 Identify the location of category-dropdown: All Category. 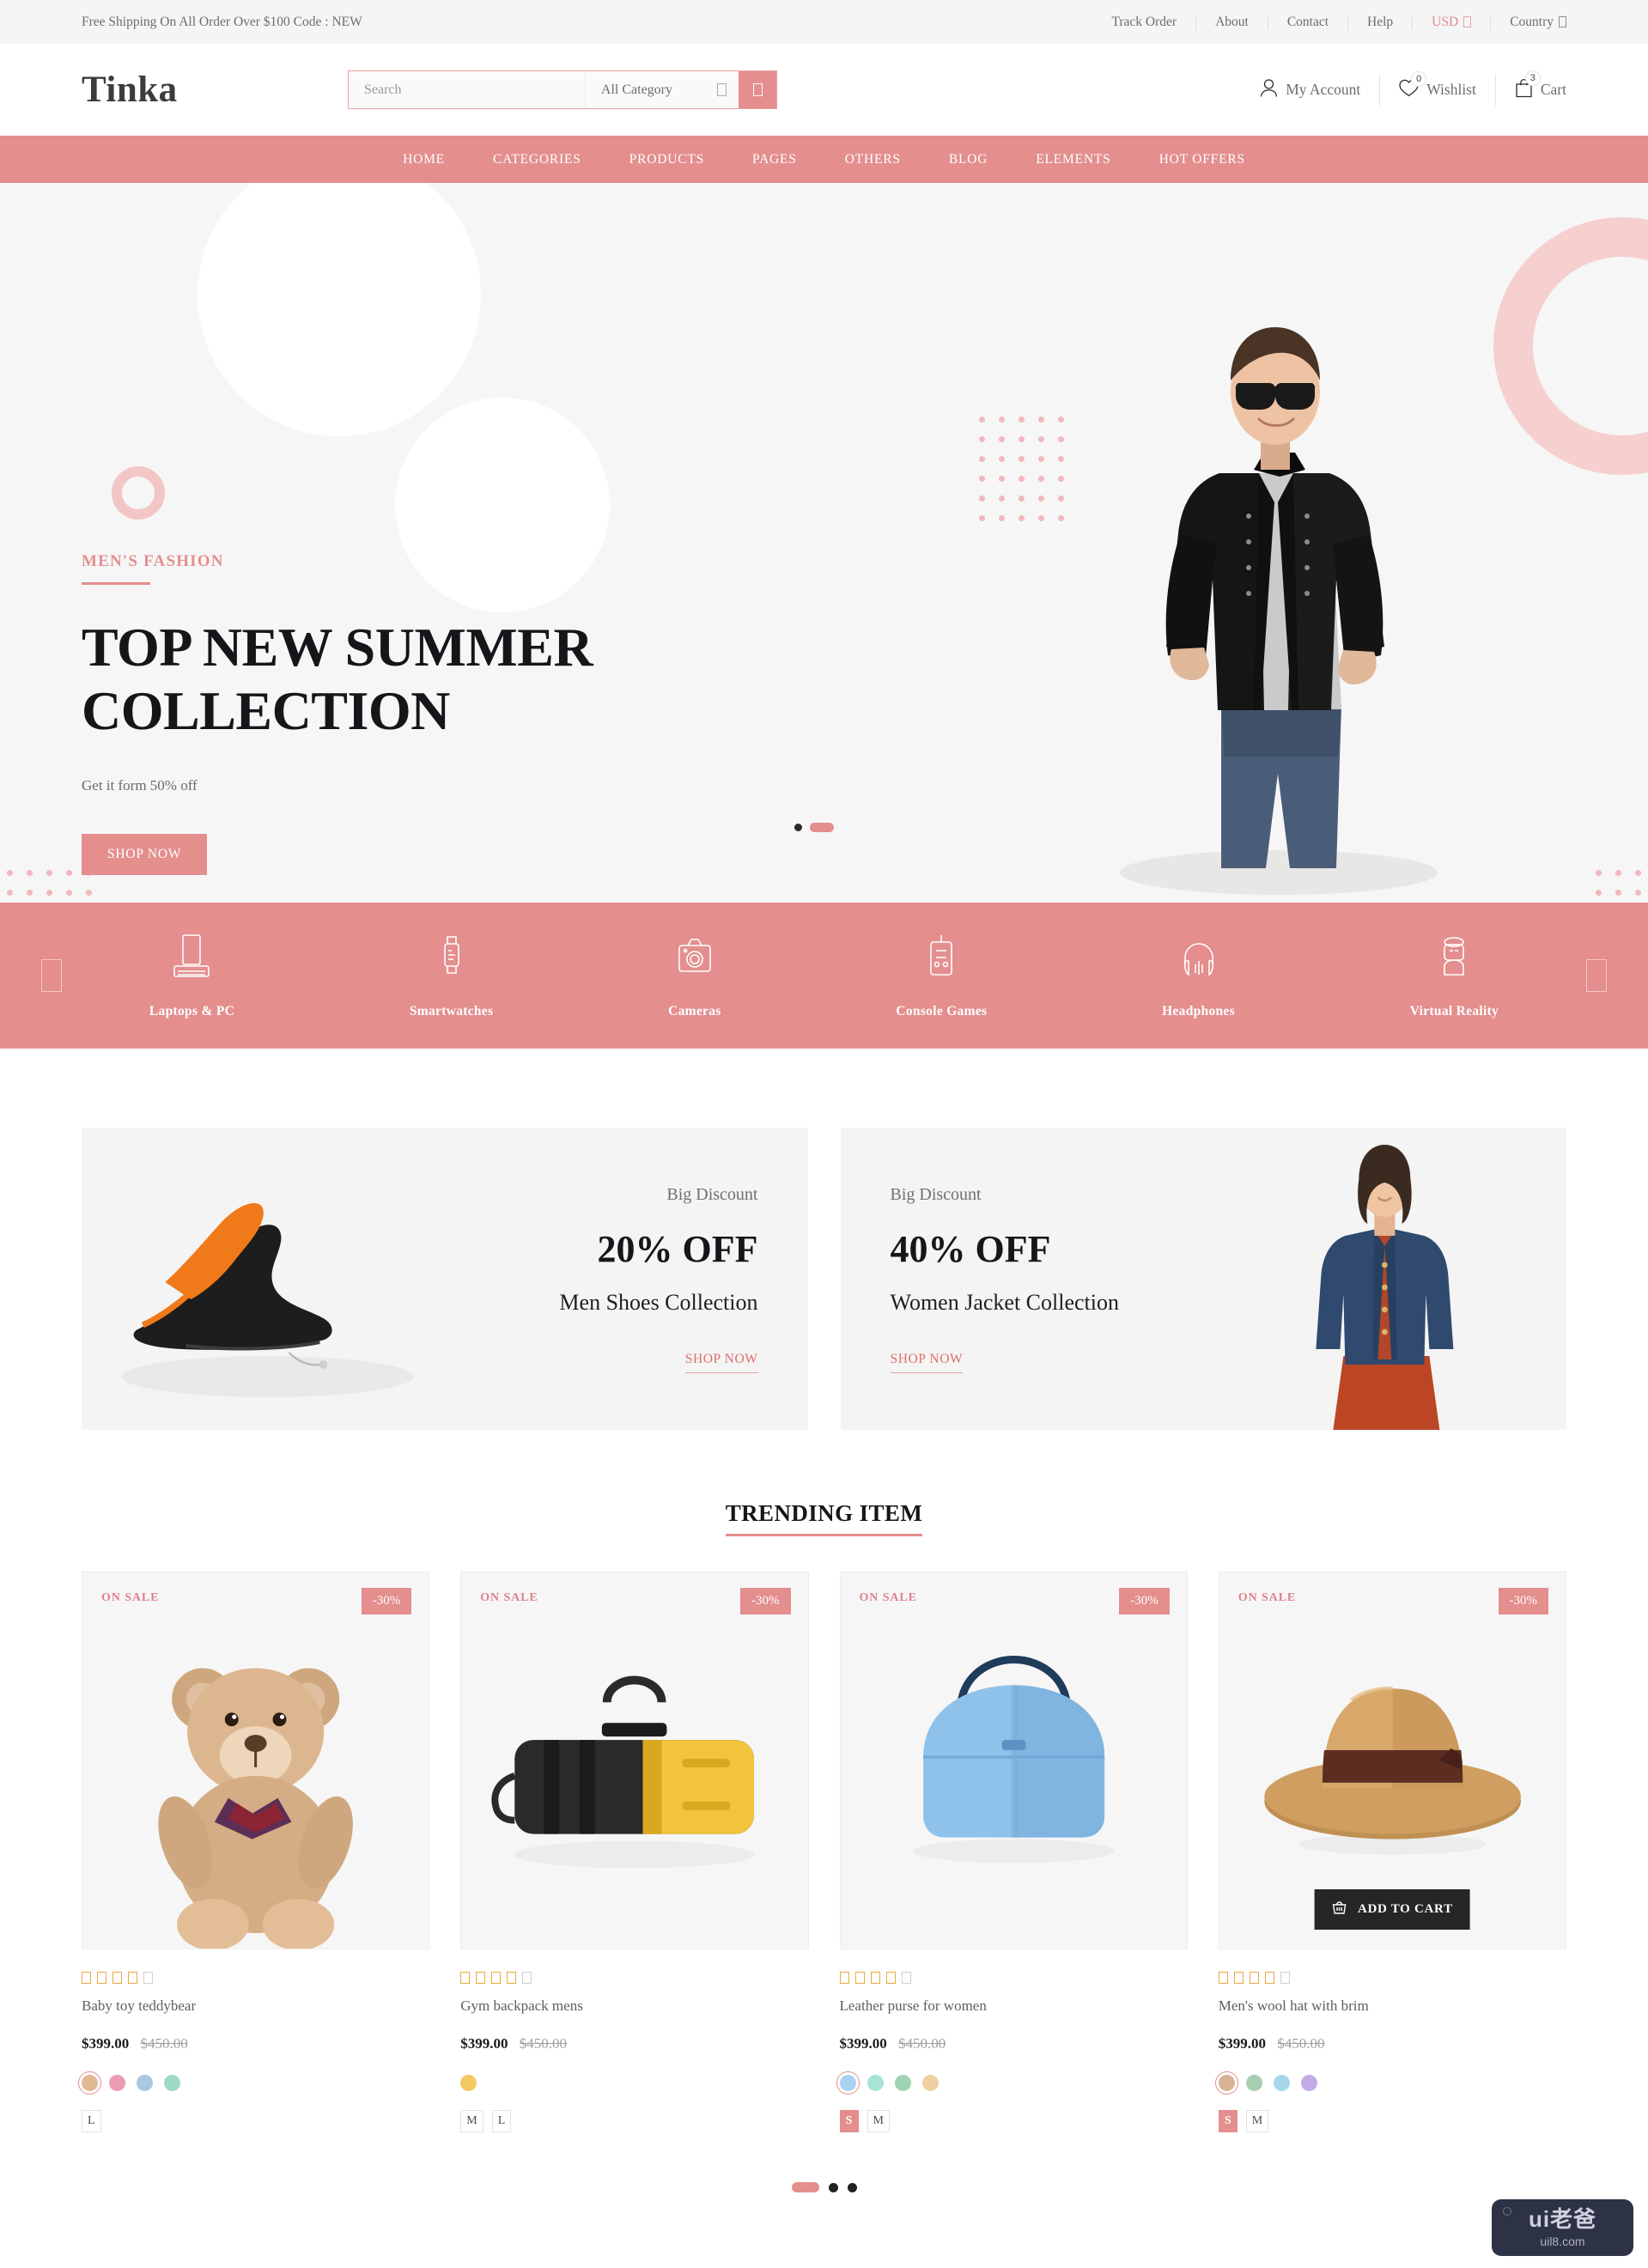
(661, 89).